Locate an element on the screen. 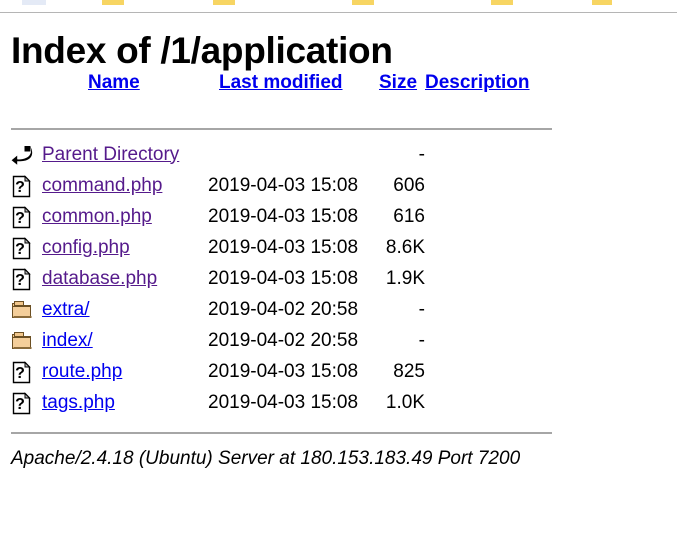  size-value: 1.9K is located at coordinates (405, 278).